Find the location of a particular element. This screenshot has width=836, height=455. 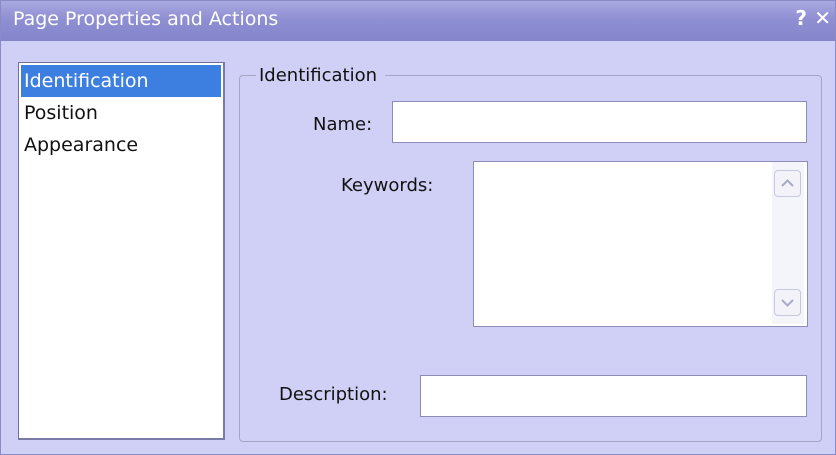

group-legend: Identification is located at coordinates (321, 75).